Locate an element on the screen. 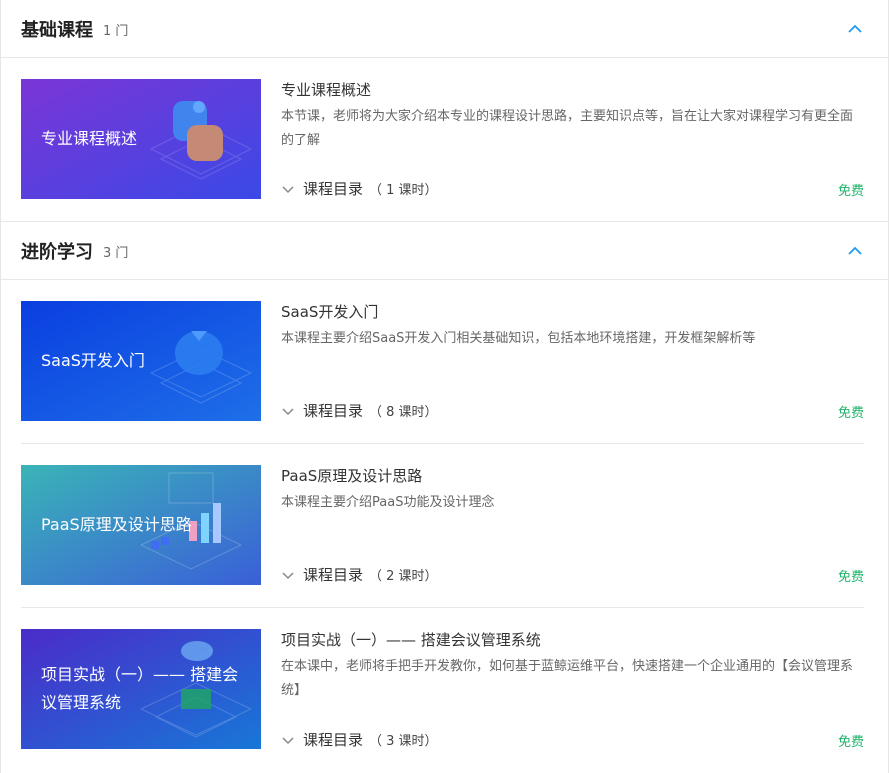 The height and width of the screenshot is (773, 889). course-toc-toggle: 课程目录 （ 2 课时） is located at coordinates (359, 574).